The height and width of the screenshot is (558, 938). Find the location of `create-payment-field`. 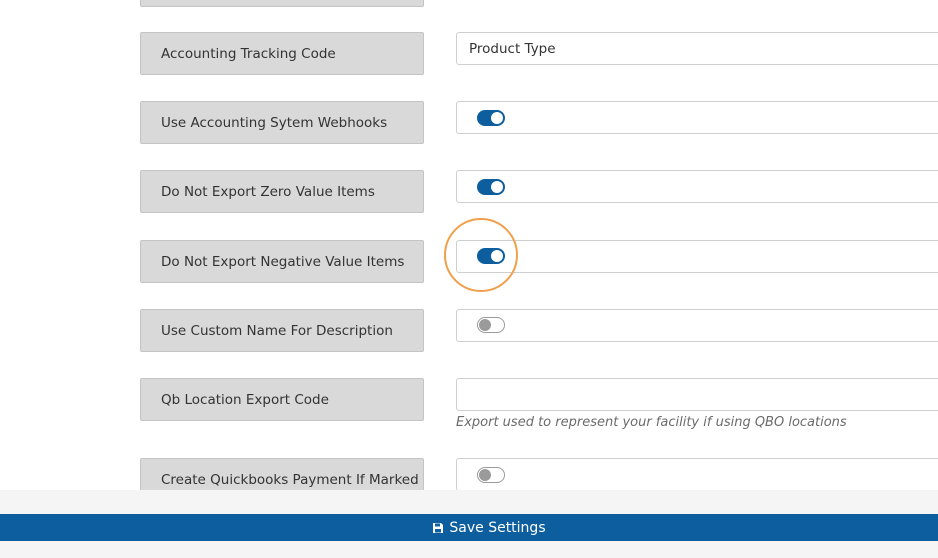

create-payment-field is located at coordinates (697, 474).